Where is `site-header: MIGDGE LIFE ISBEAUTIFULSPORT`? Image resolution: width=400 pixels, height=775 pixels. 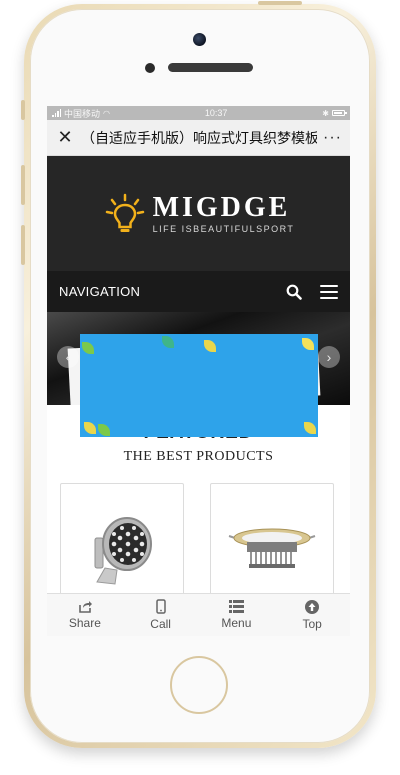 site-header: MIGDGE LIFE ISBEAUTIFULSPORT is located at coordinates (198, 213).